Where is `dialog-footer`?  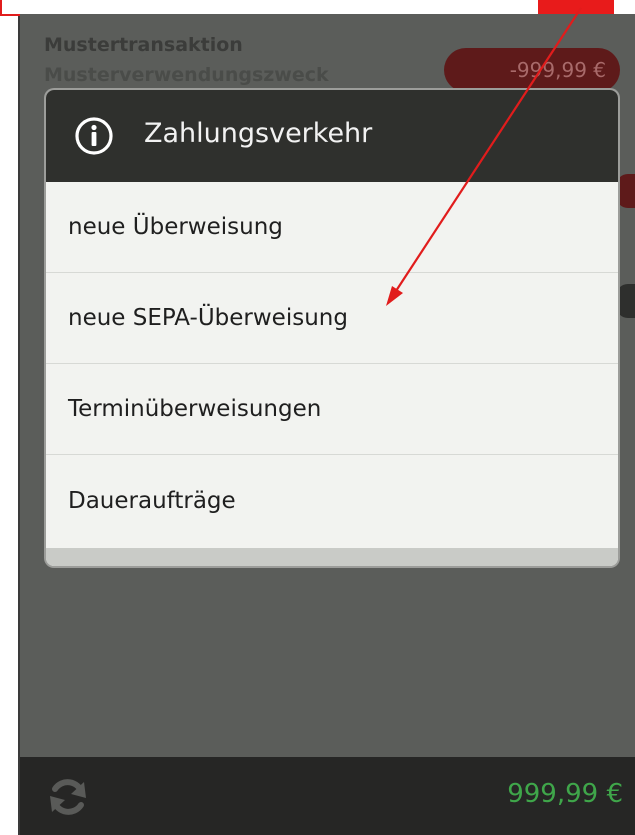
dialog-footer is located at coordinates (332, 557).